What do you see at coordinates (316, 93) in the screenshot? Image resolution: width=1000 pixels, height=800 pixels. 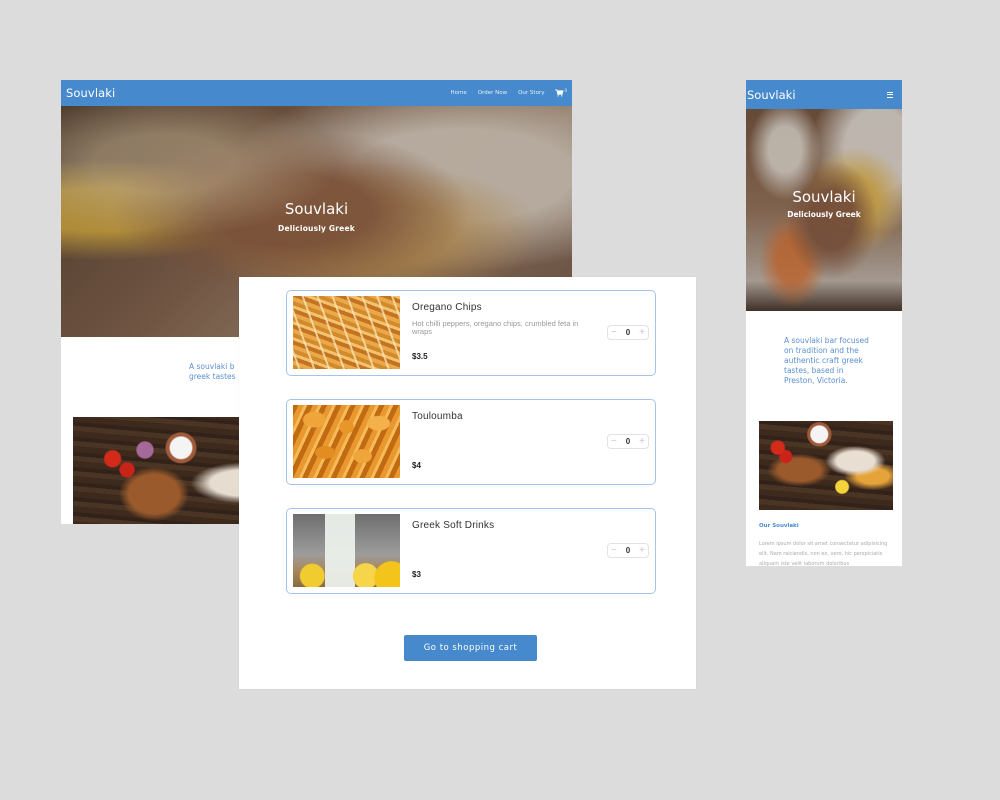 I see `desktop-navbar: Souvlaki Home Order Now Our Story 0` at bounding box center [316, 93].